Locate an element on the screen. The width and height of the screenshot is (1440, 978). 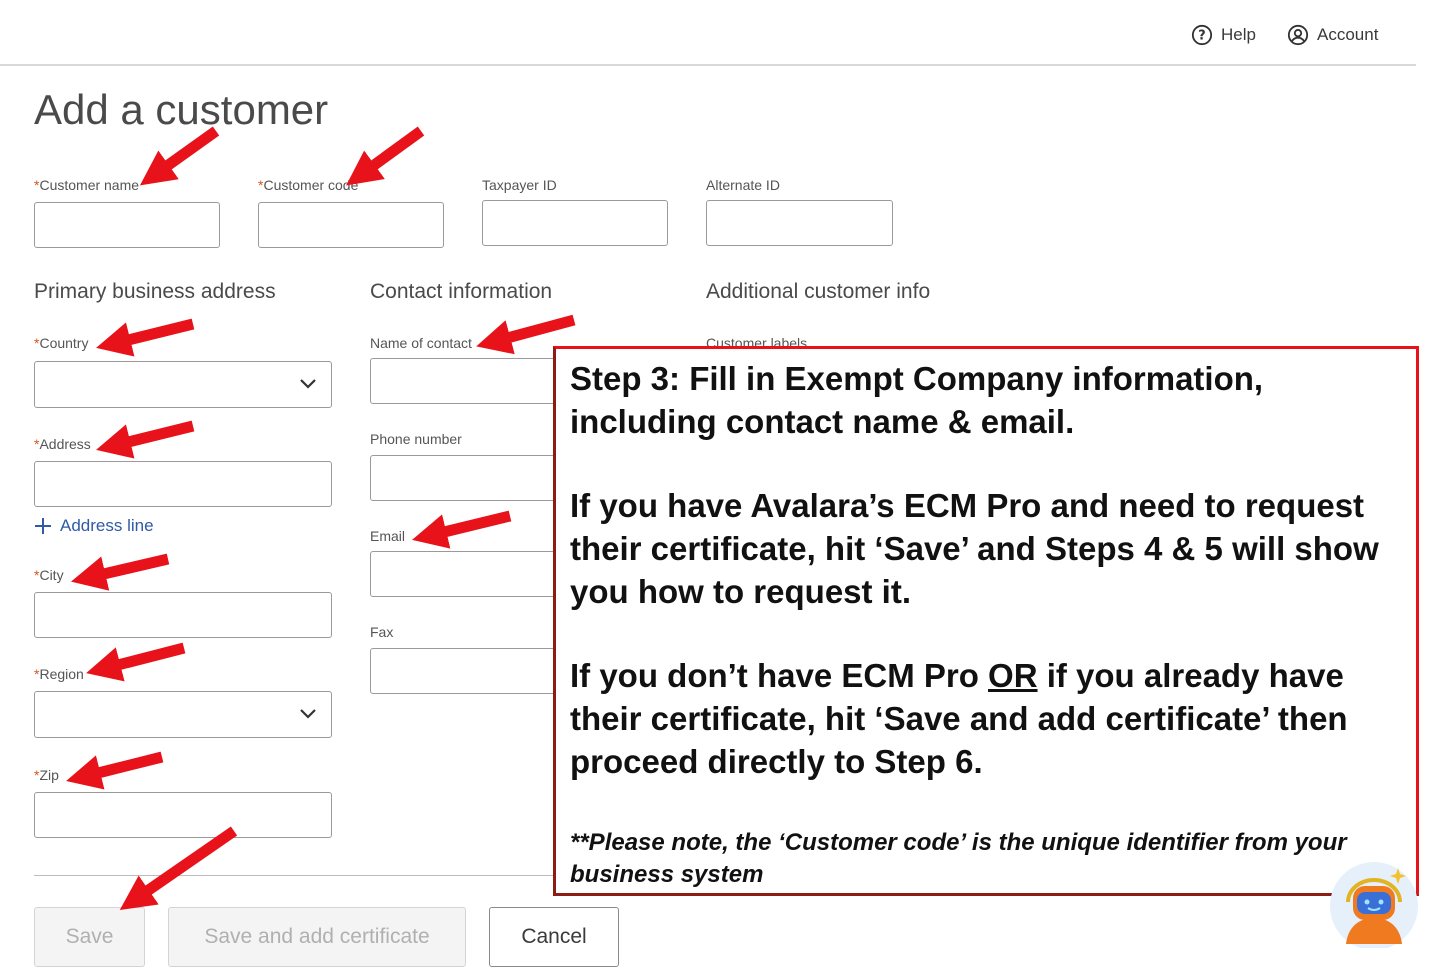
save-button: Save is located at coordinates (89, 937).